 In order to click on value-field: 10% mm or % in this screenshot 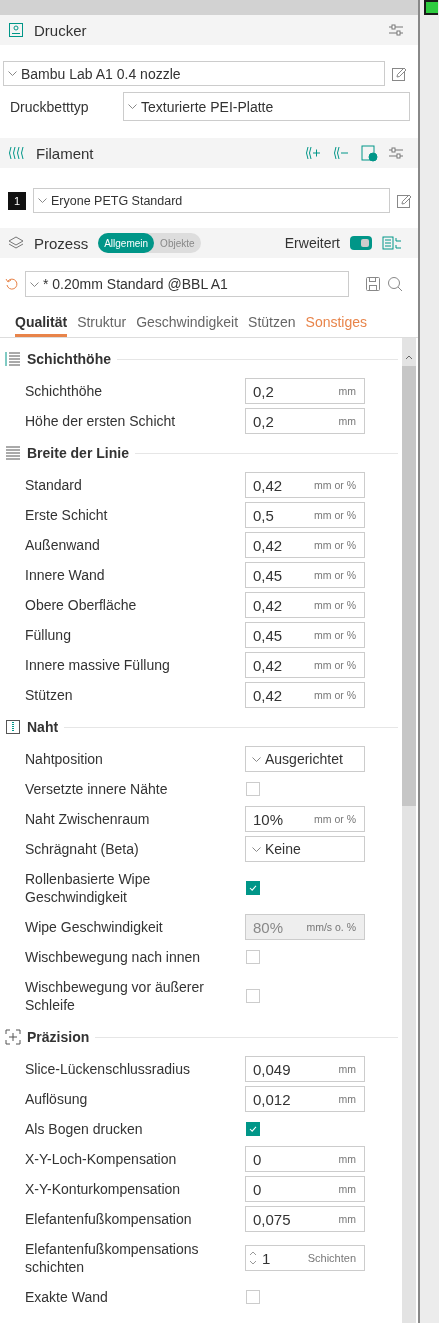, I will do `click(305, 819)`.